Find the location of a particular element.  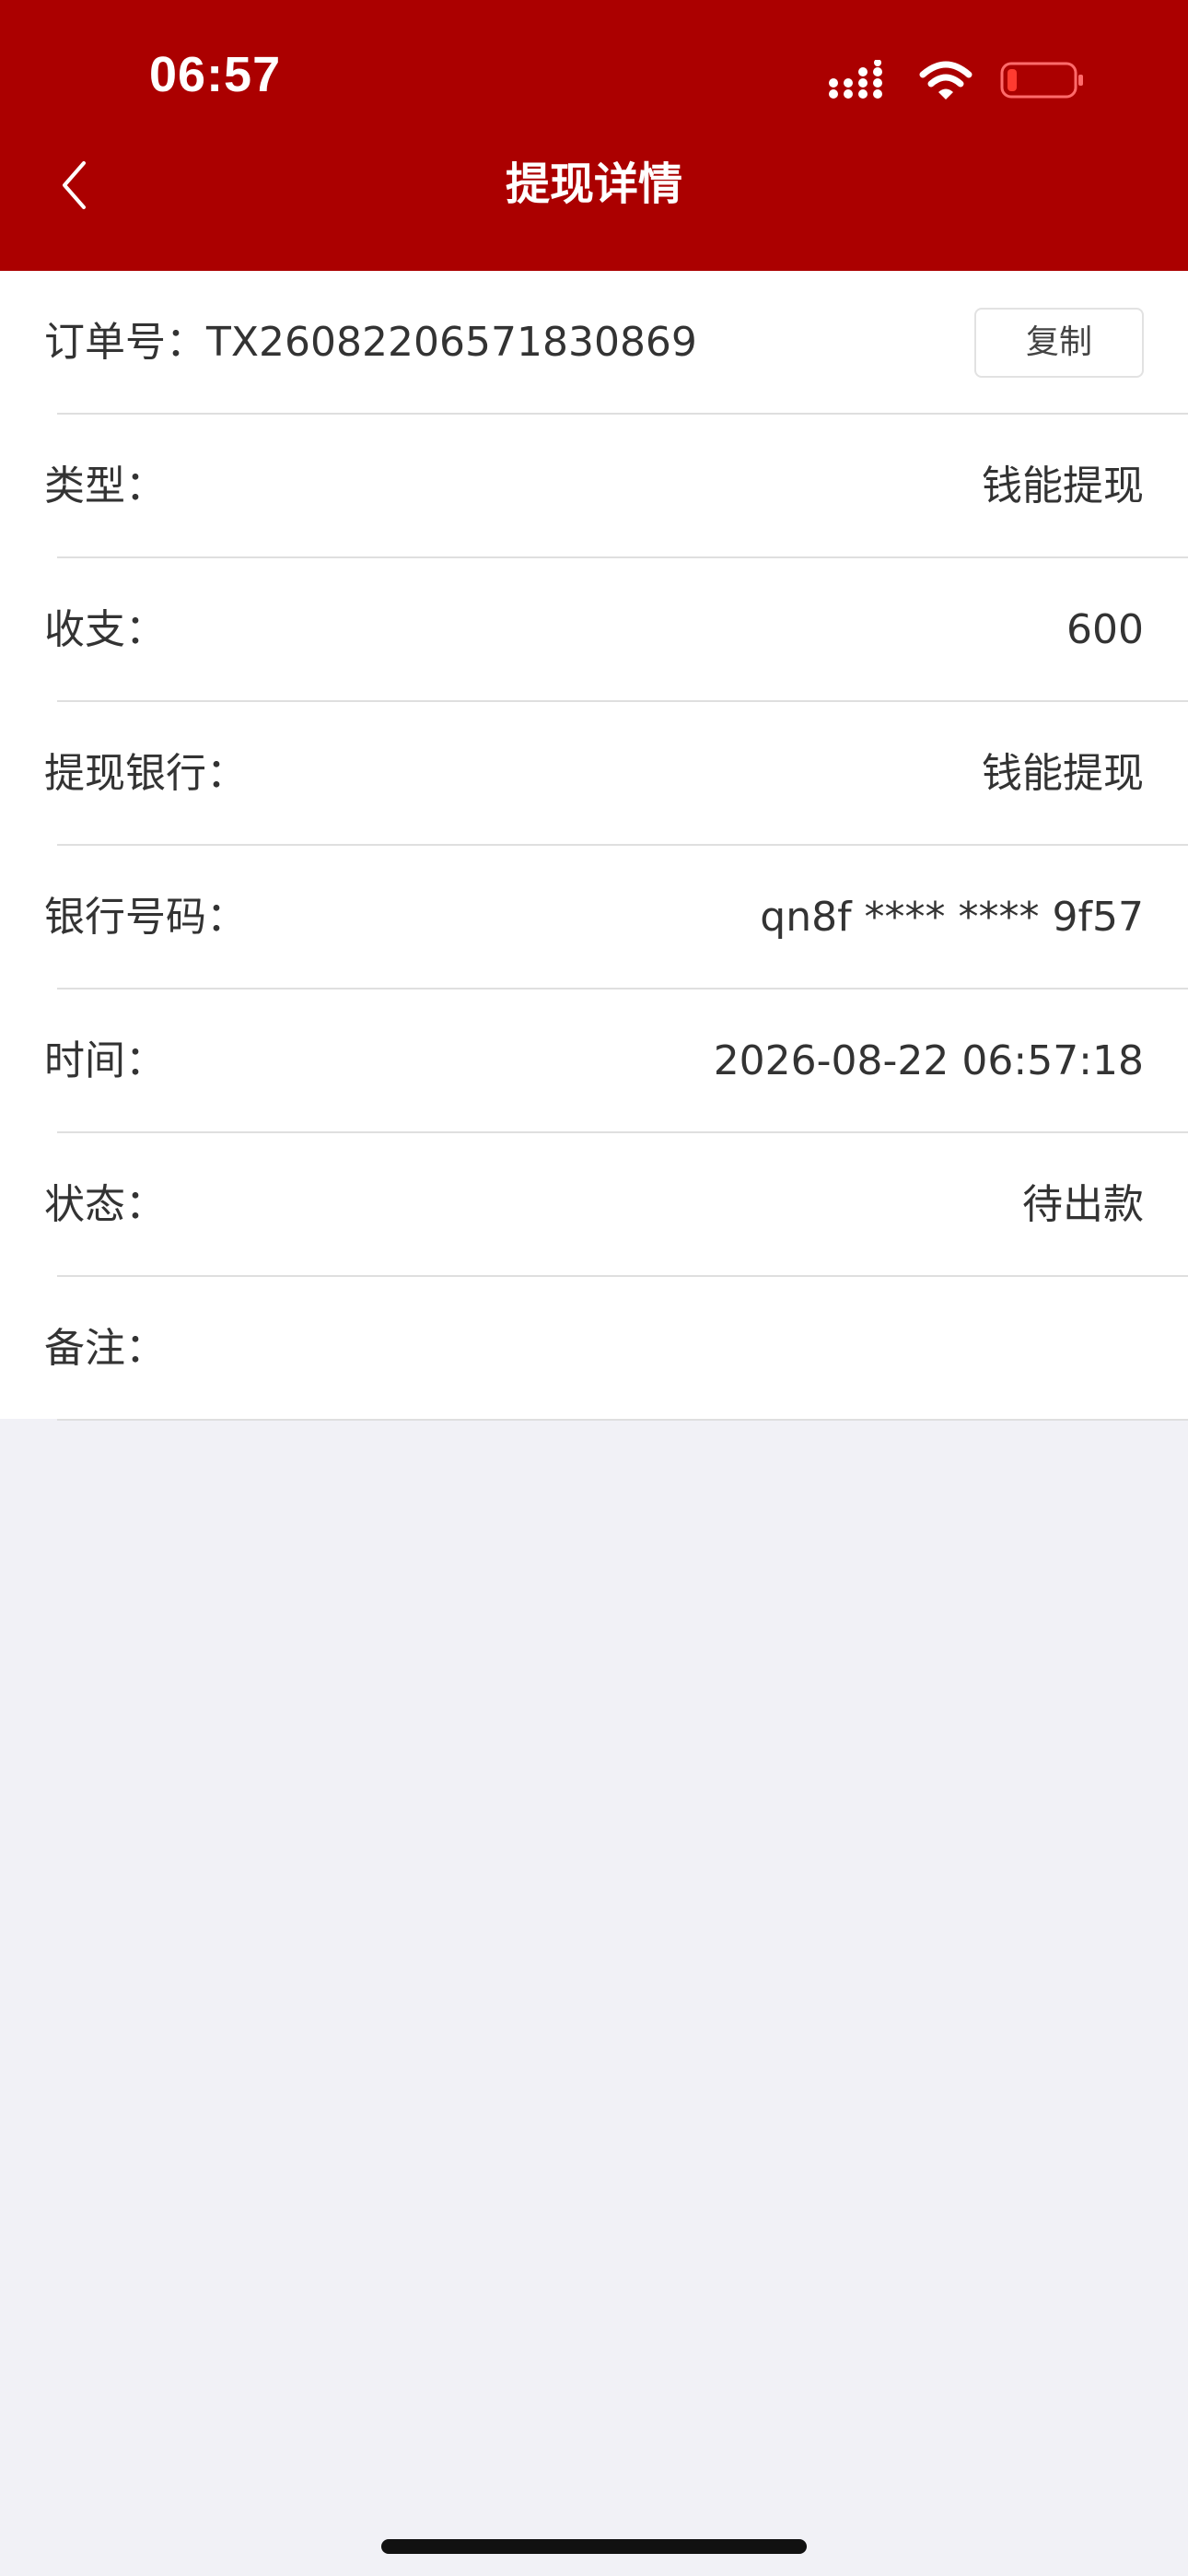

order-number-row: 订单号：TX26082206571830869 复制 is located at coordinates (594, 343).